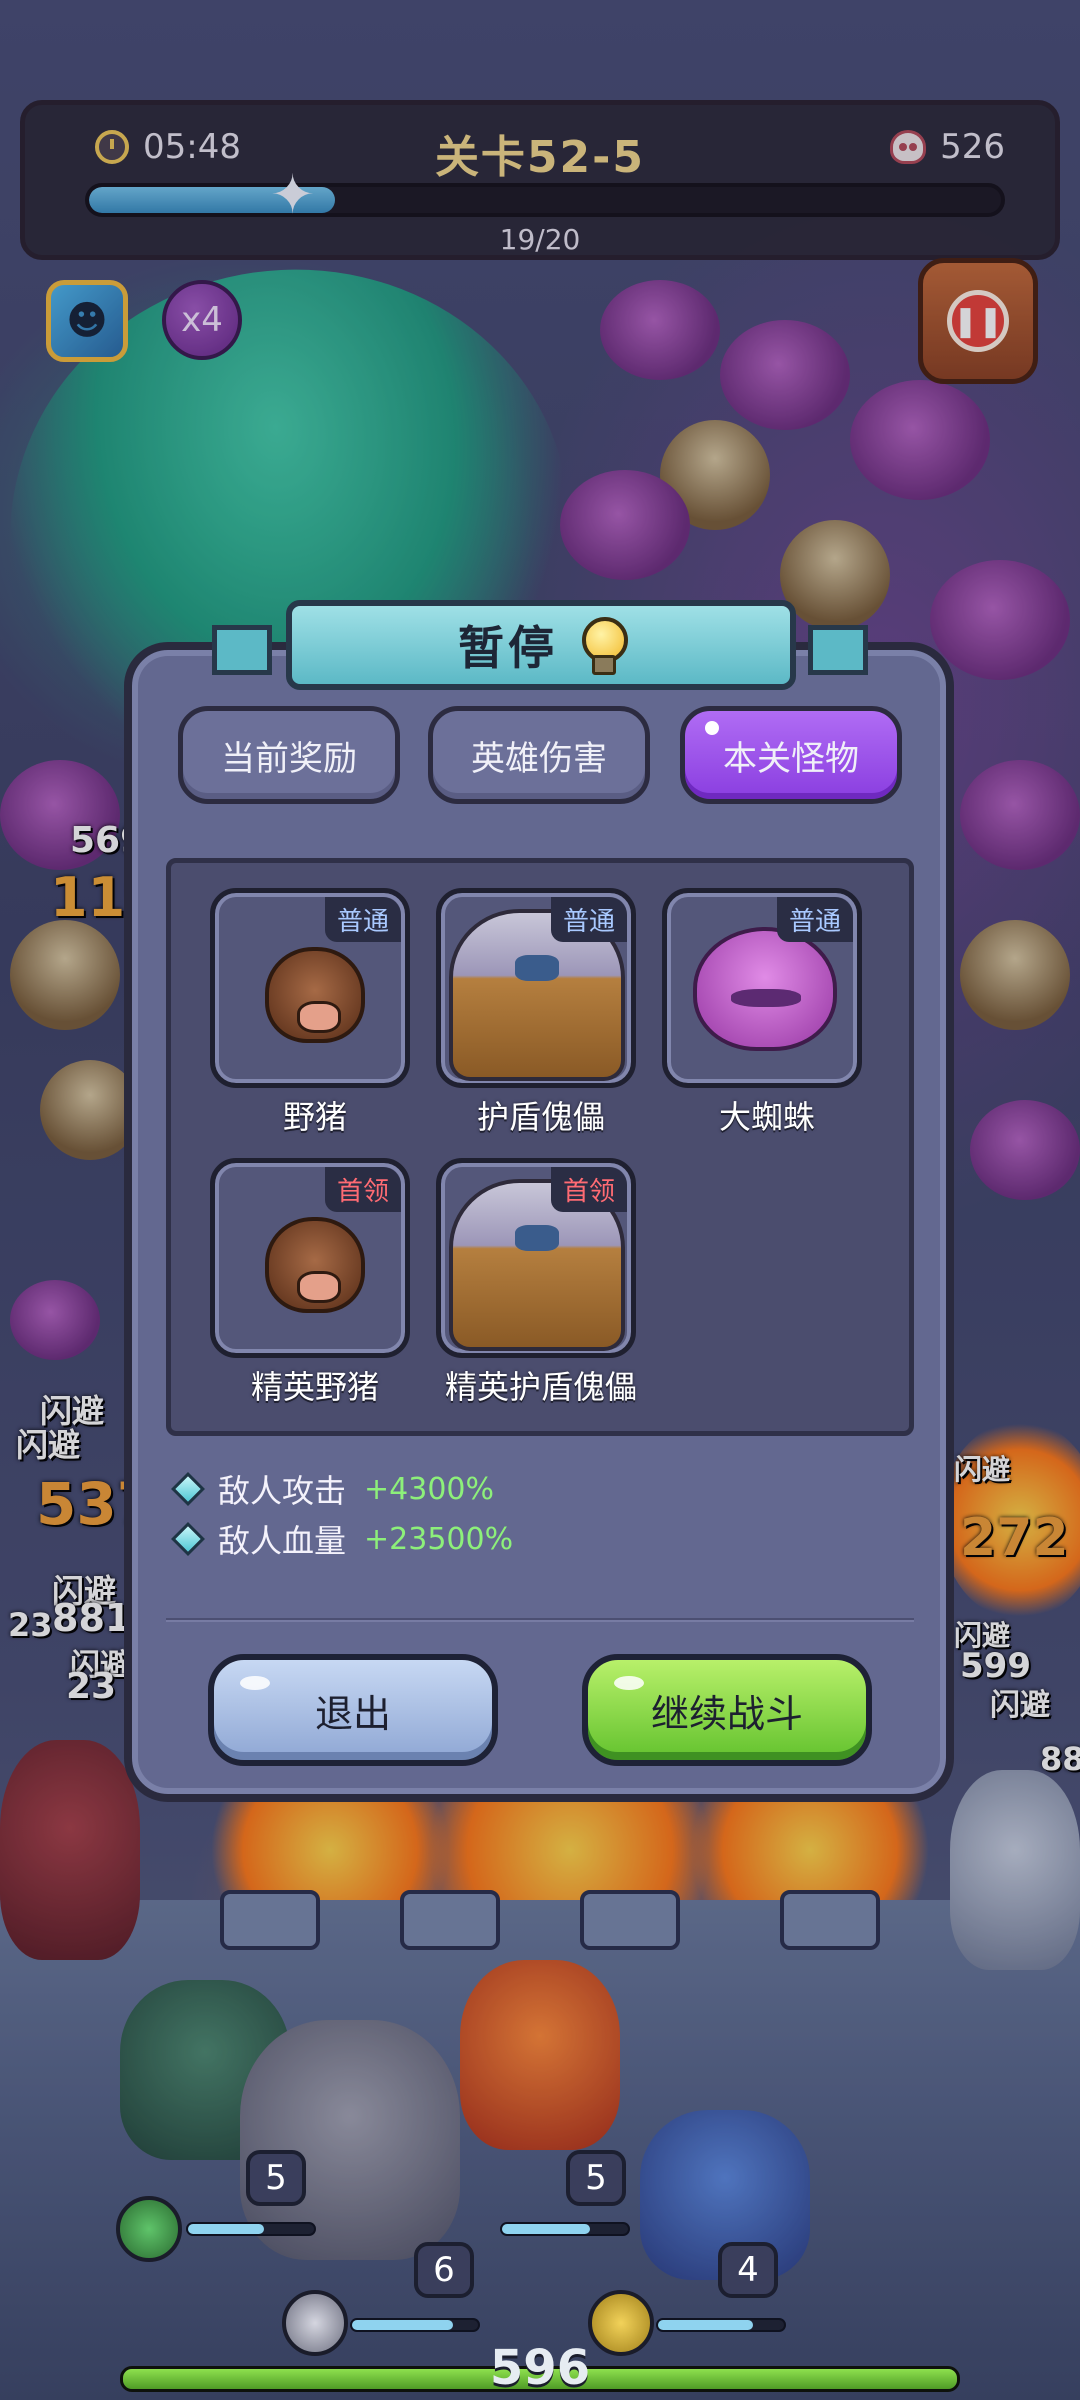  What do you see at coordinates (791, 758) in the screenshot?
I see `tab-stage-monsters-label: 本关怪物` at bounding box center [791, 758].